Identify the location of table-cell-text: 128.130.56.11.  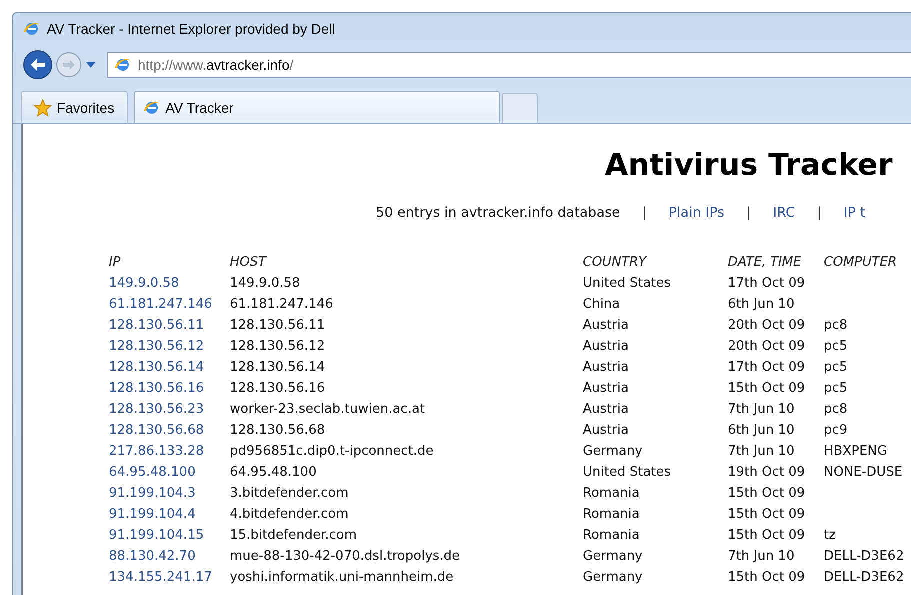
(278, 326).